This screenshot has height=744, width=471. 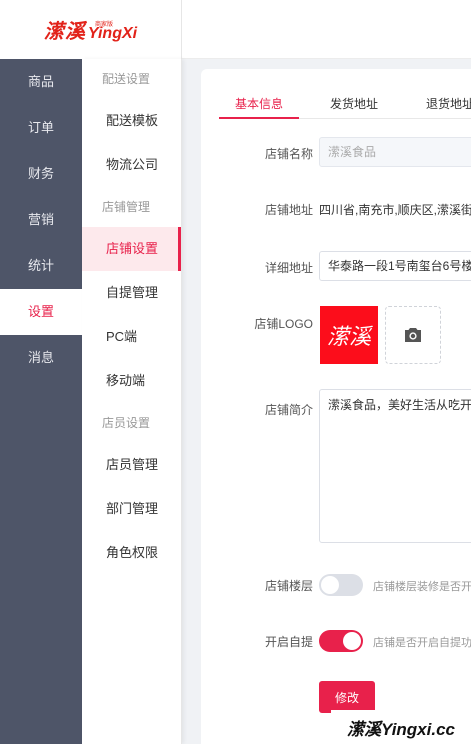 I want to click on nav-item-products: 商品, so click(x=41, y=82).